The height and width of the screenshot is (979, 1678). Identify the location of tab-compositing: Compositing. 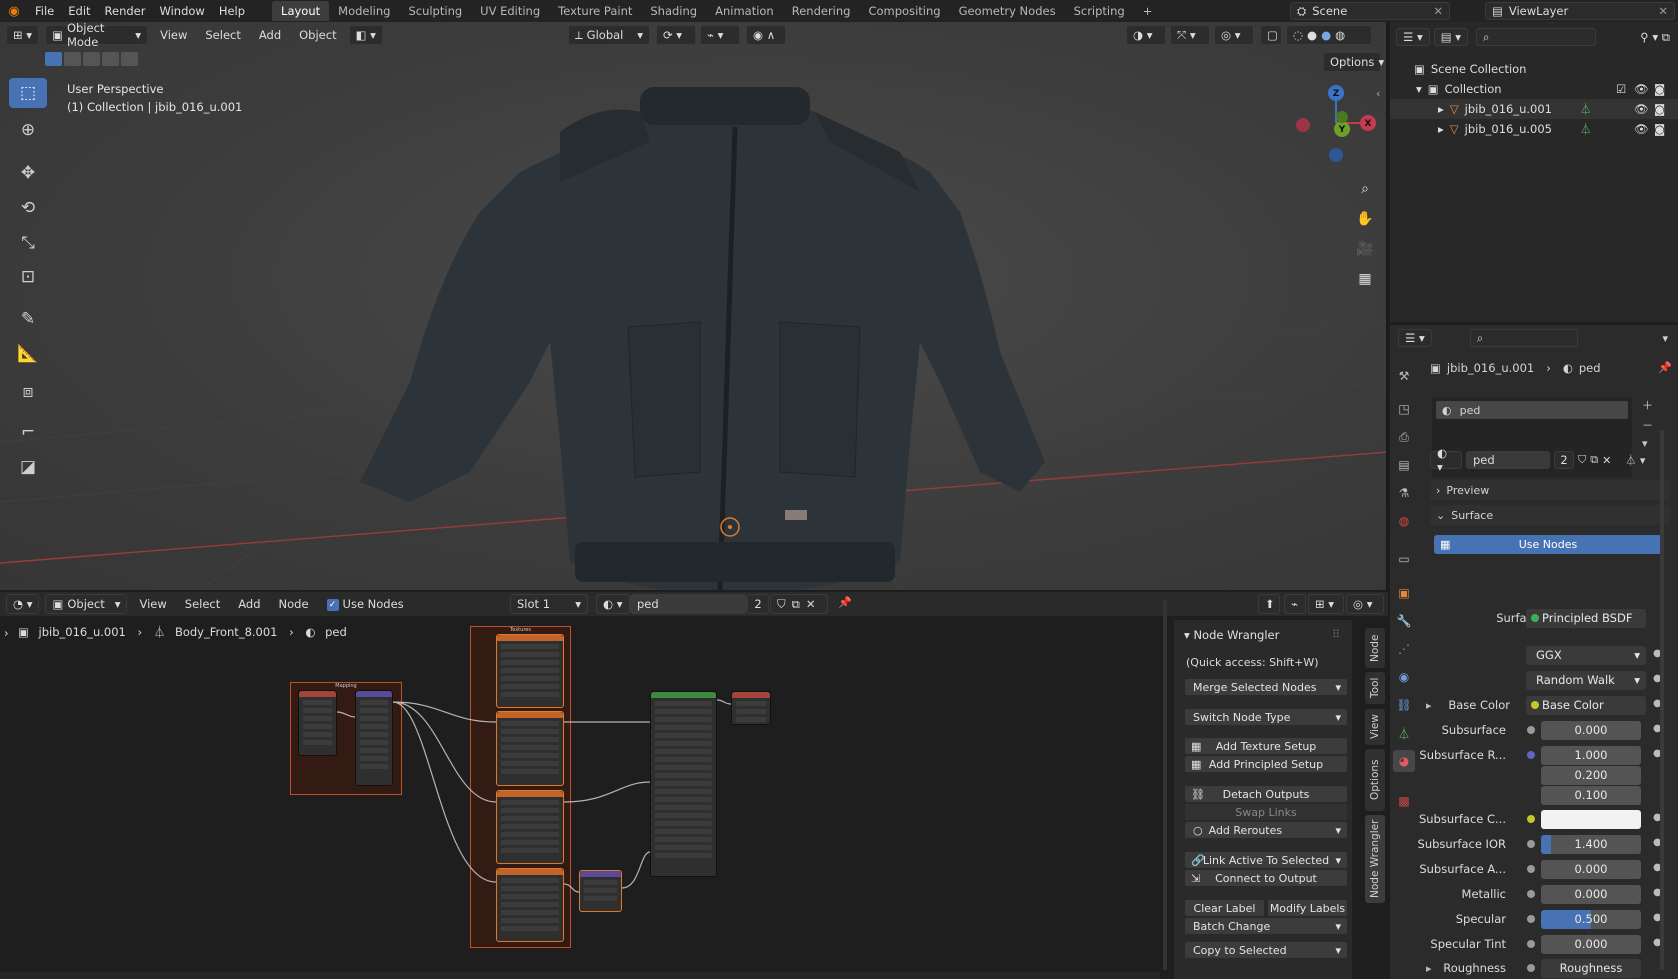
(904, 11).